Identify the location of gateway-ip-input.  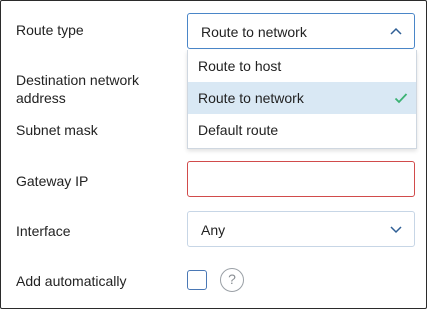
(301, 179).